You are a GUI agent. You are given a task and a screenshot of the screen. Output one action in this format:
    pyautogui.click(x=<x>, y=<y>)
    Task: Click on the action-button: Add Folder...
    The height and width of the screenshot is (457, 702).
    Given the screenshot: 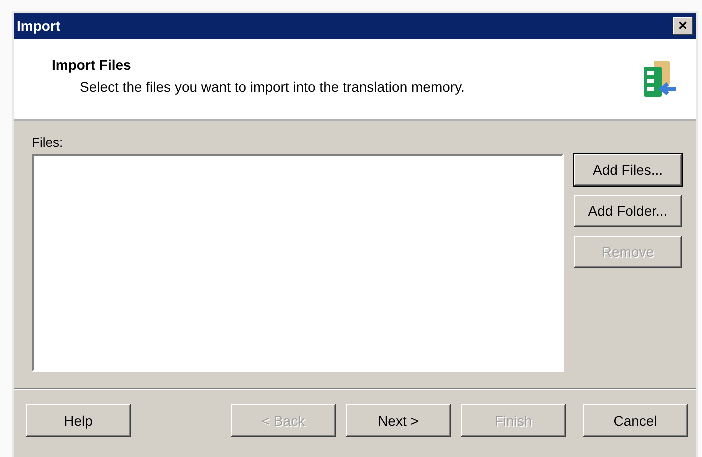 What is the action you would take?
    pyautogui.click(x=628, y=211)
    